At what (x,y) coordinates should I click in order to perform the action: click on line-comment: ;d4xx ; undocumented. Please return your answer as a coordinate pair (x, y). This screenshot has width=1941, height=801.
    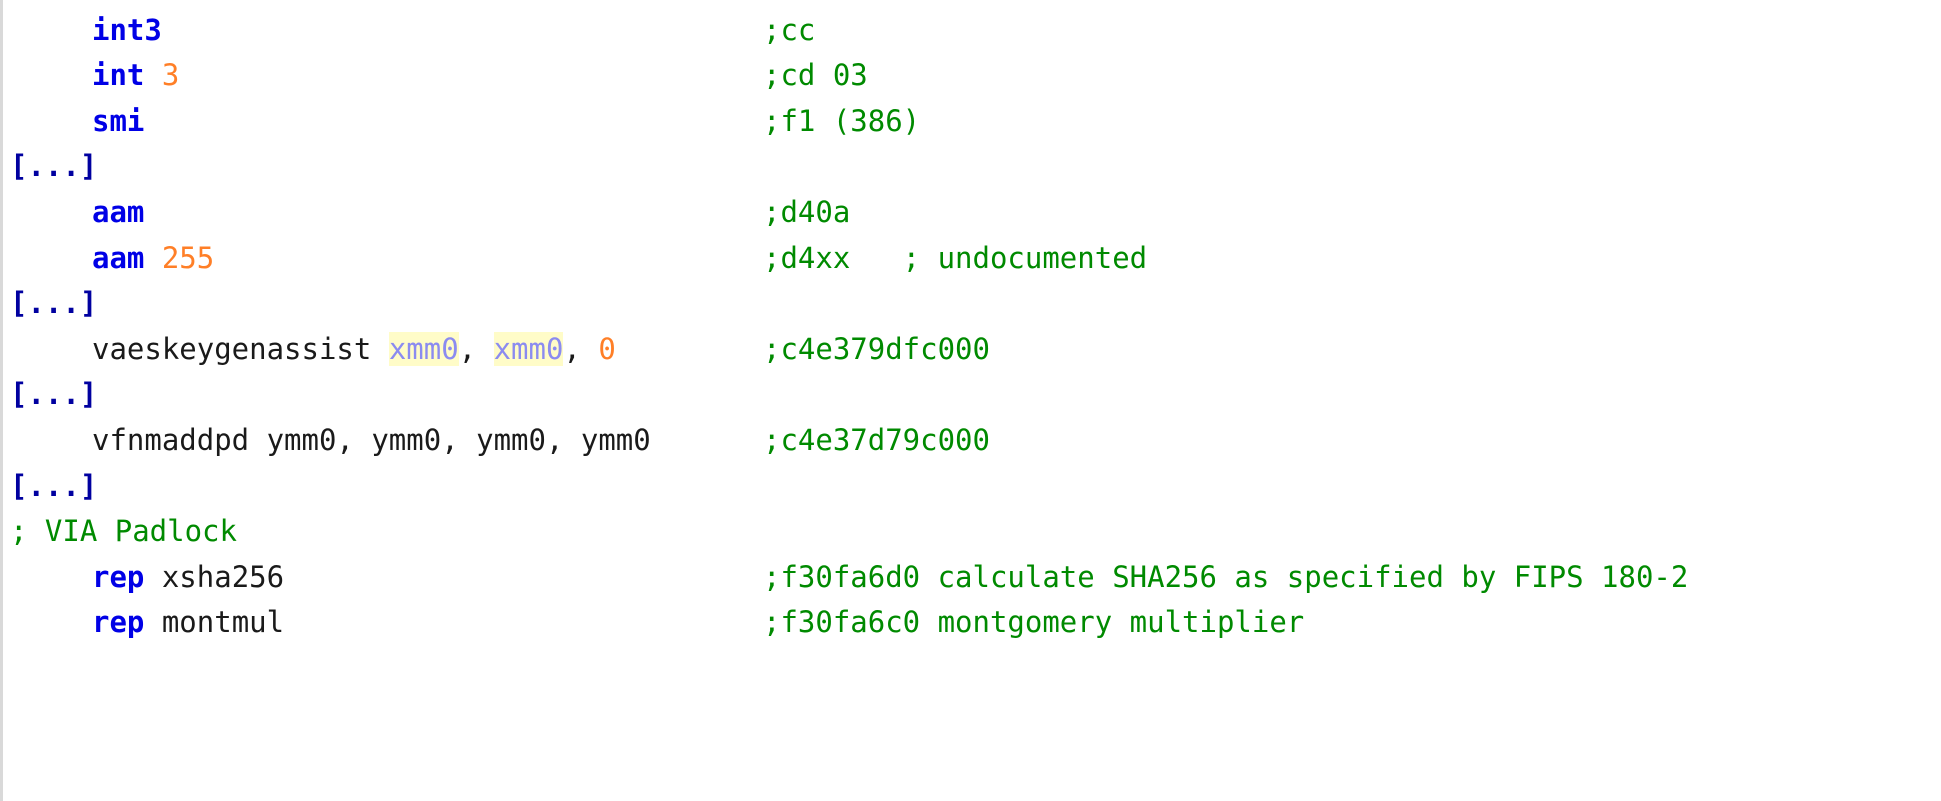
    Looking at the image, I should click on (955, 258).